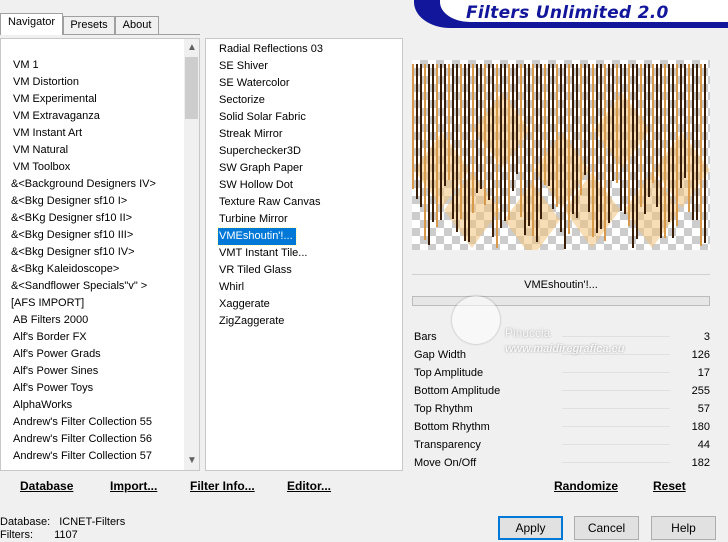 Image resolution: width=728 pixels, height=542 pixels. Describe the element at coordinates (42, 303) in the screenshot. I see `category-item: [AFS IMPORT]` at that location.